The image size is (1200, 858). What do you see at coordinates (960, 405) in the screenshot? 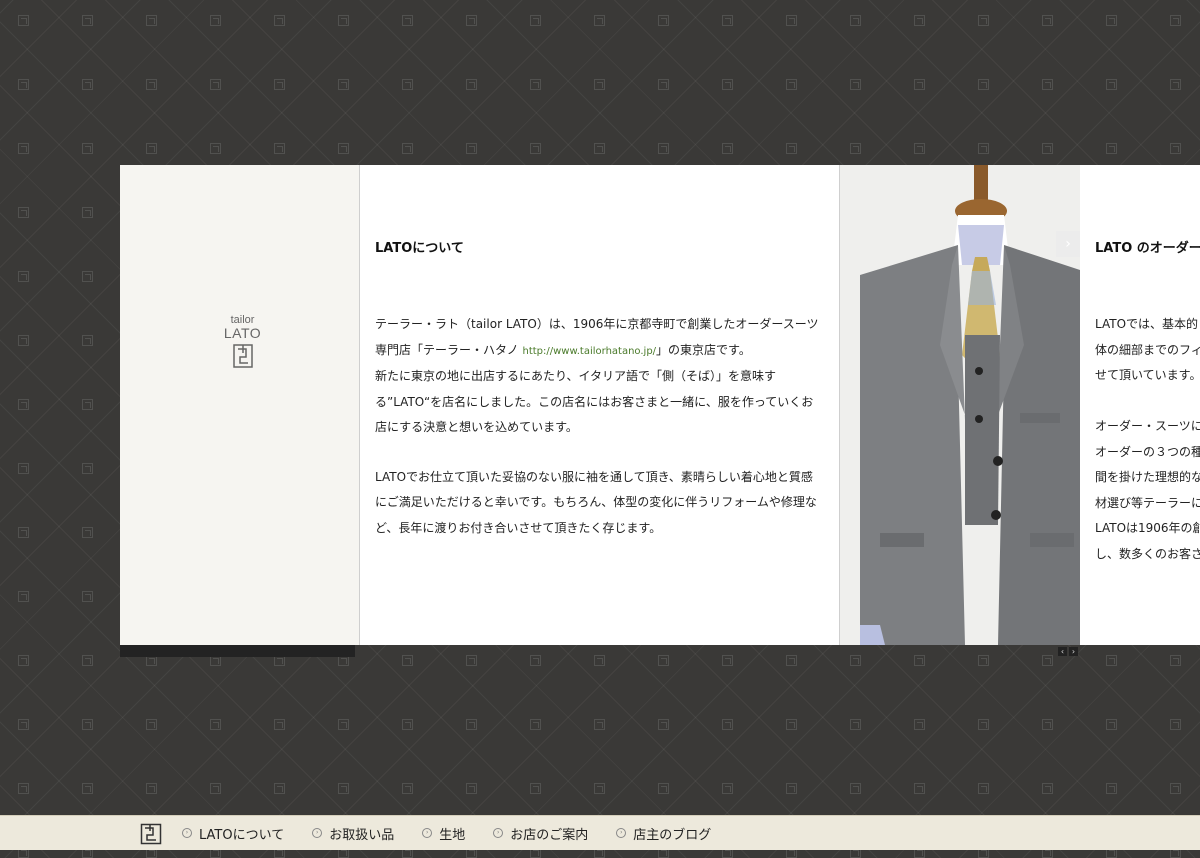
I see `suit-photo` at bounding box center [960, 405].